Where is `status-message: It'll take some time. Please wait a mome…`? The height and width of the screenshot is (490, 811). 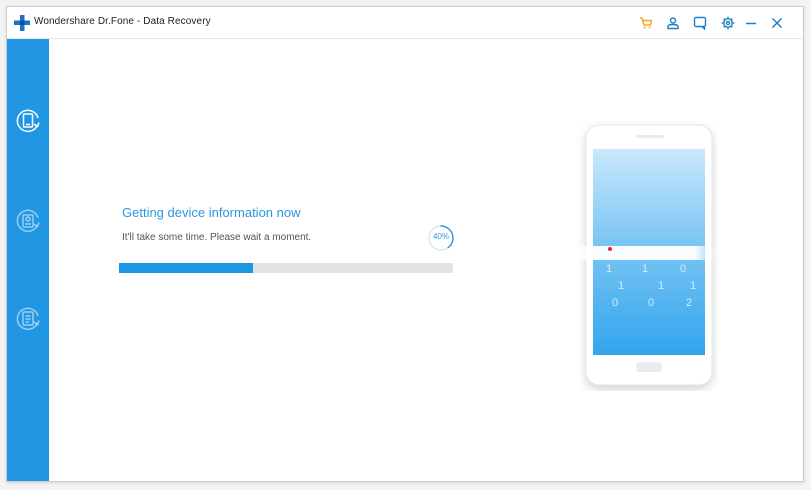
status-message: It'll take some time. Please wait a mome… is located at coordinates (217, 237).